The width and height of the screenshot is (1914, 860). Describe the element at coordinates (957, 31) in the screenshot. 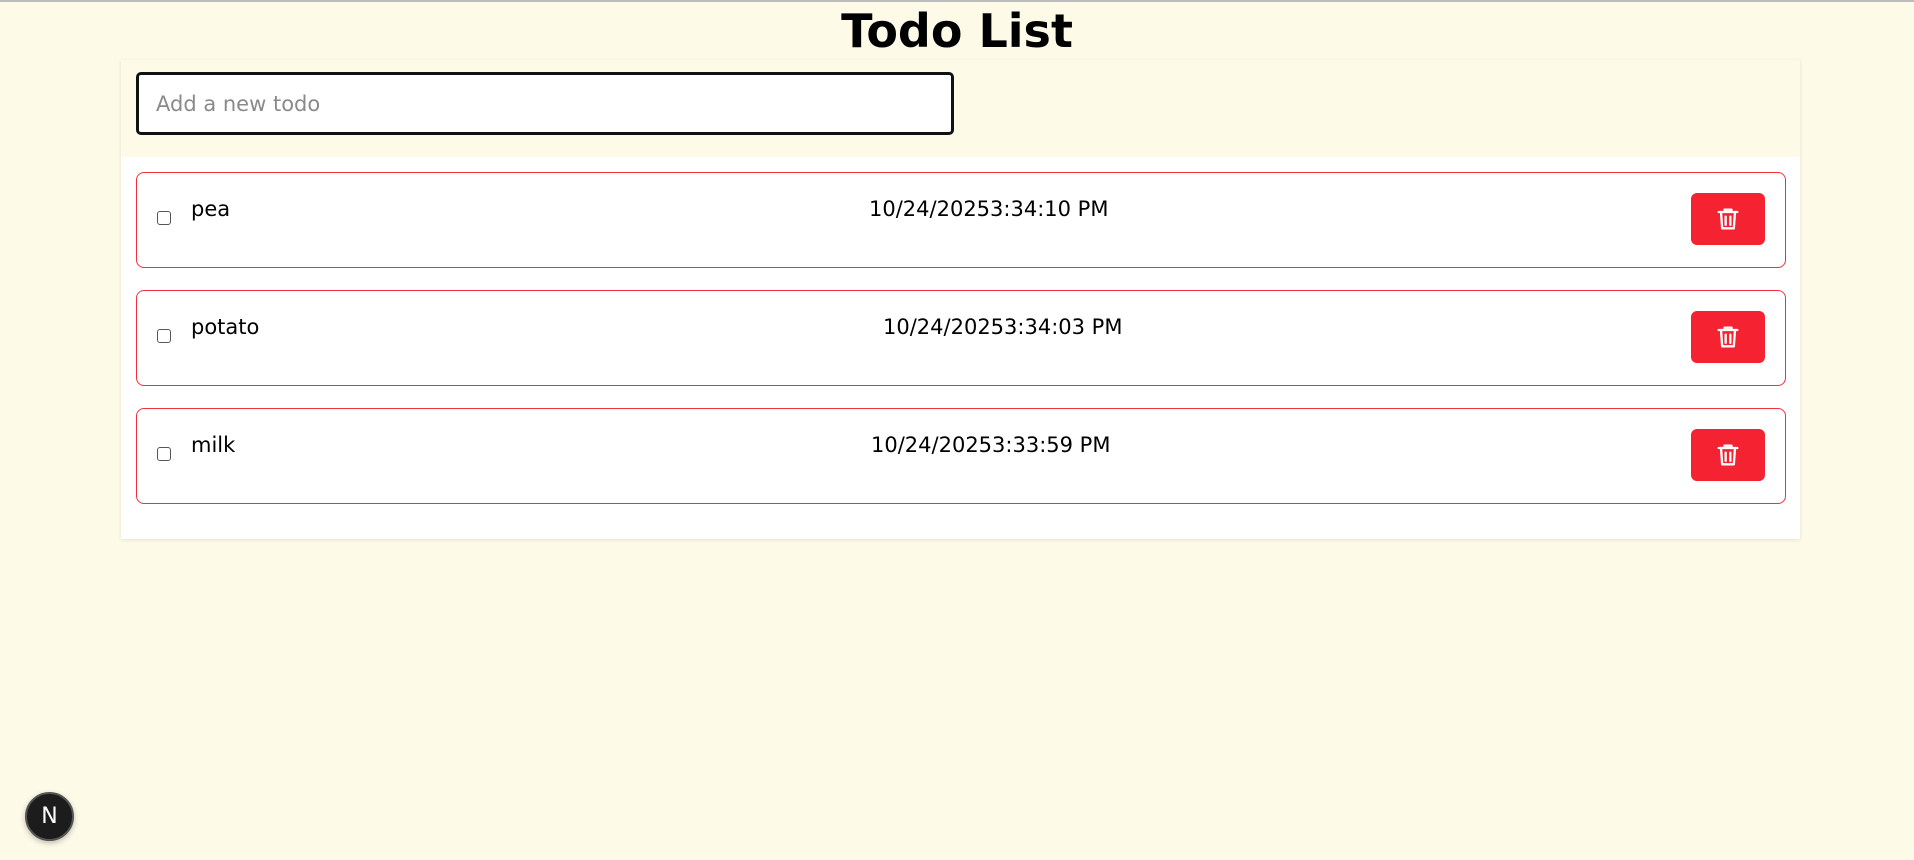

I see `page-title: Todo List` at that location.